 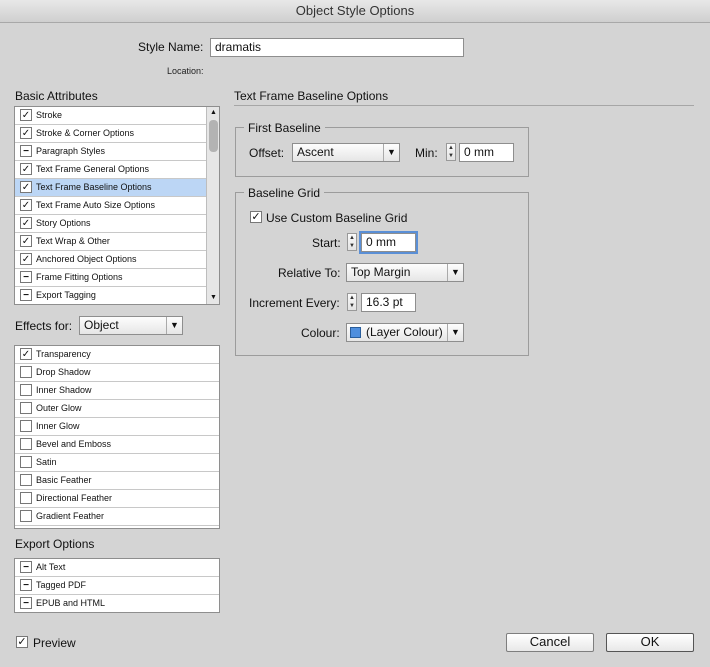 What do you see at coordinates (46, 462) in the screenshot?
I see `effect-item-label: Satin` at bounding box center [46, 462].